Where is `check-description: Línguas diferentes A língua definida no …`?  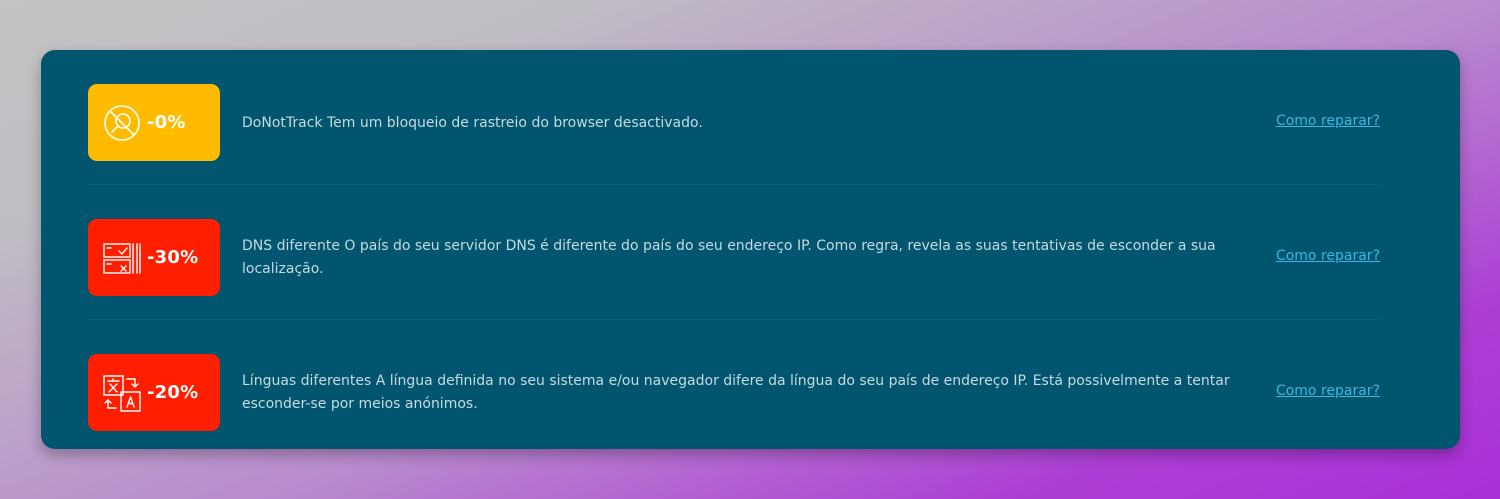
check-description: Línguas diferentes A língua definida no … is located at coordinates (736, 392).